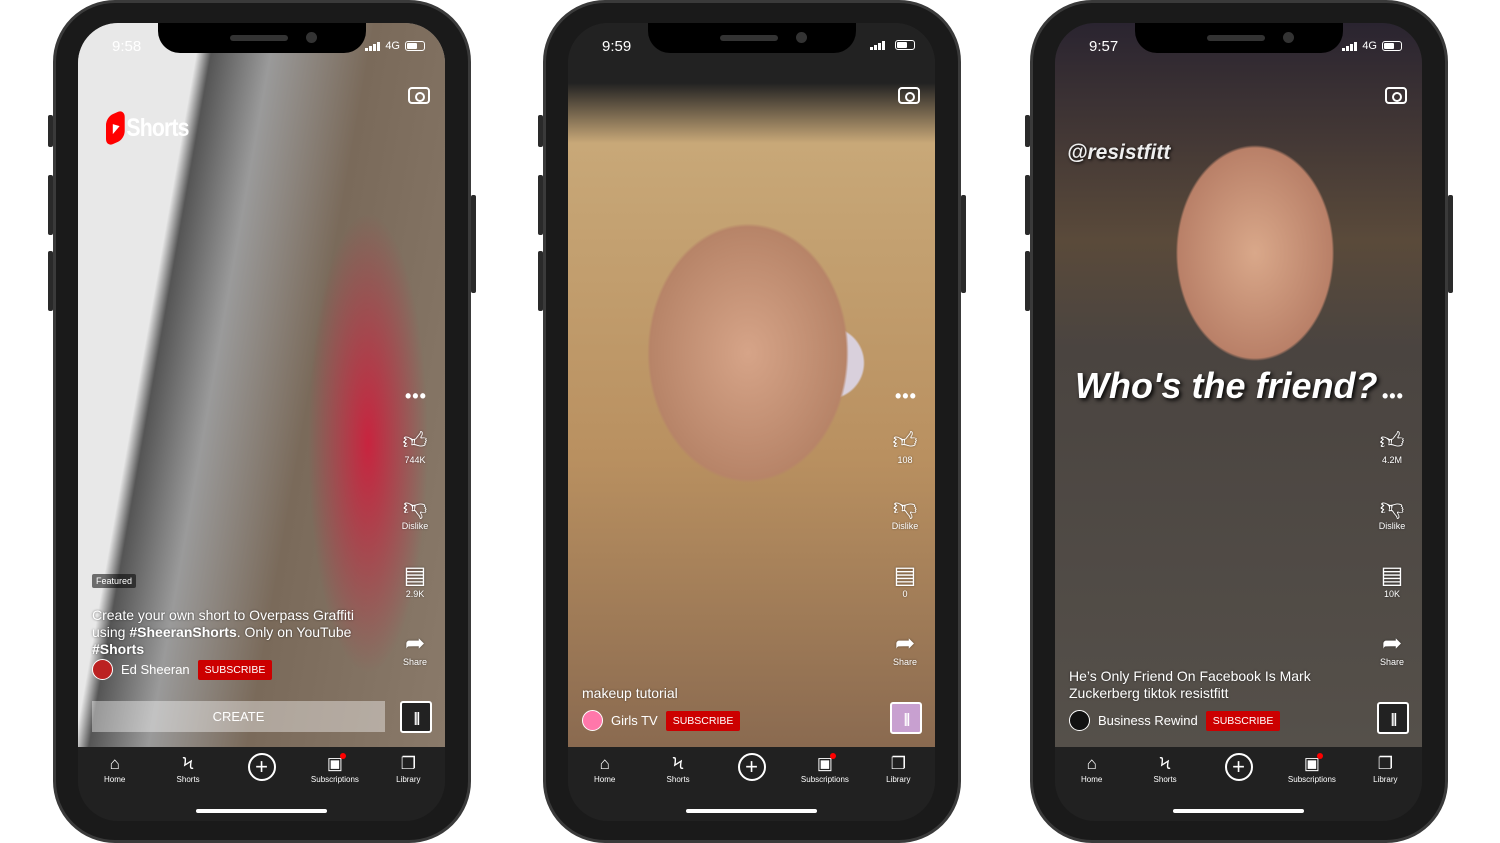 The image size is (1500, 843). Describe the element at coordinates (634, 720) in the screenshot. I see `channel-name: Girls TV` at that location.